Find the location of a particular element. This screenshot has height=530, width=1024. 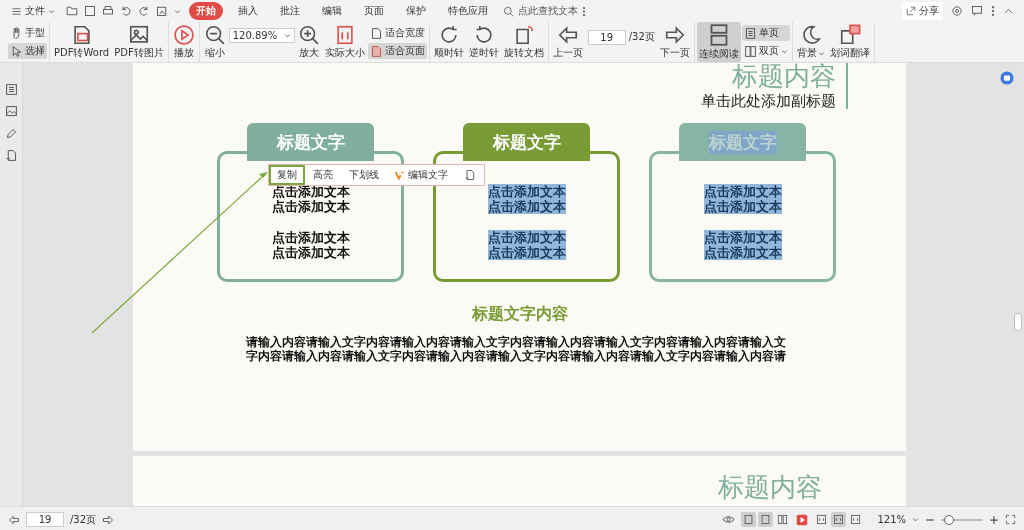

section-heading: 标题文字内容 is located at coordinates (519, 314).